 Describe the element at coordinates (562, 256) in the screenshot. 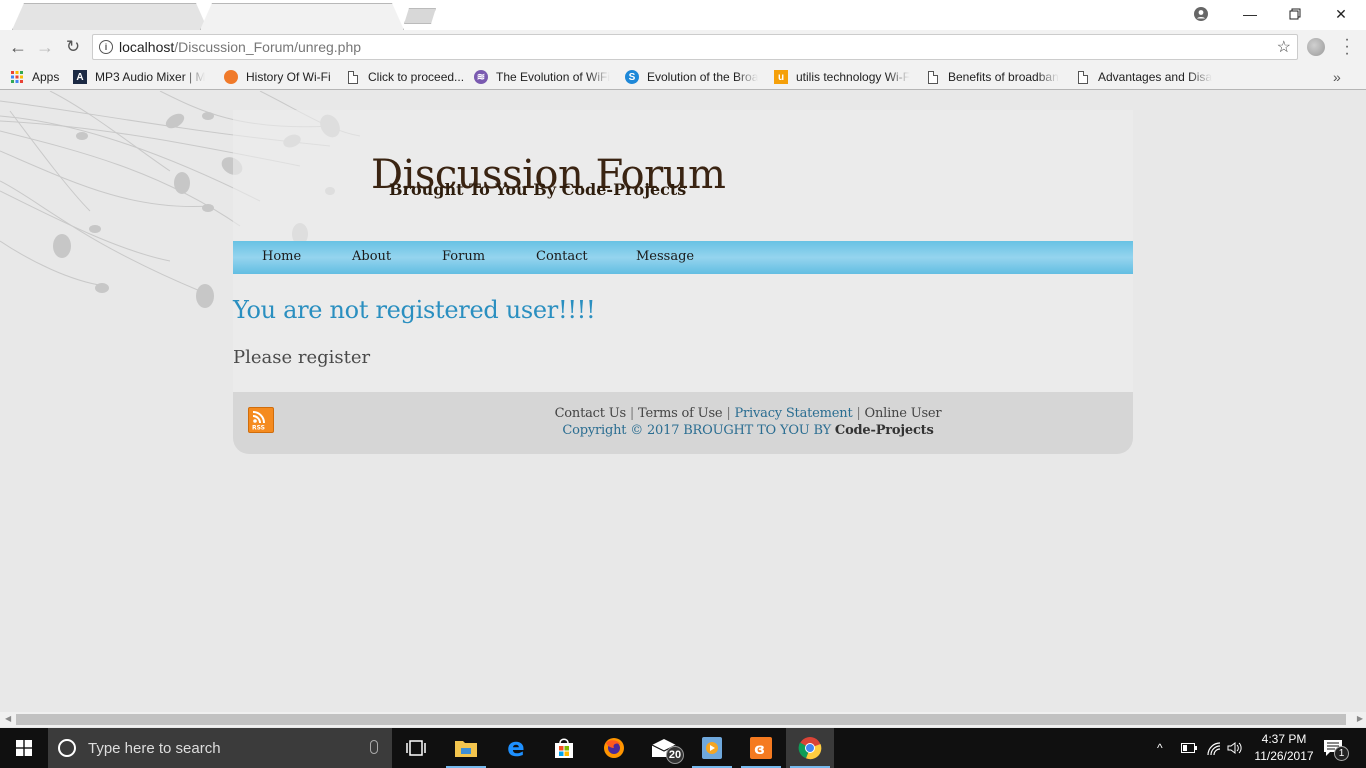

I see `nav-contact: Contact` at that location.